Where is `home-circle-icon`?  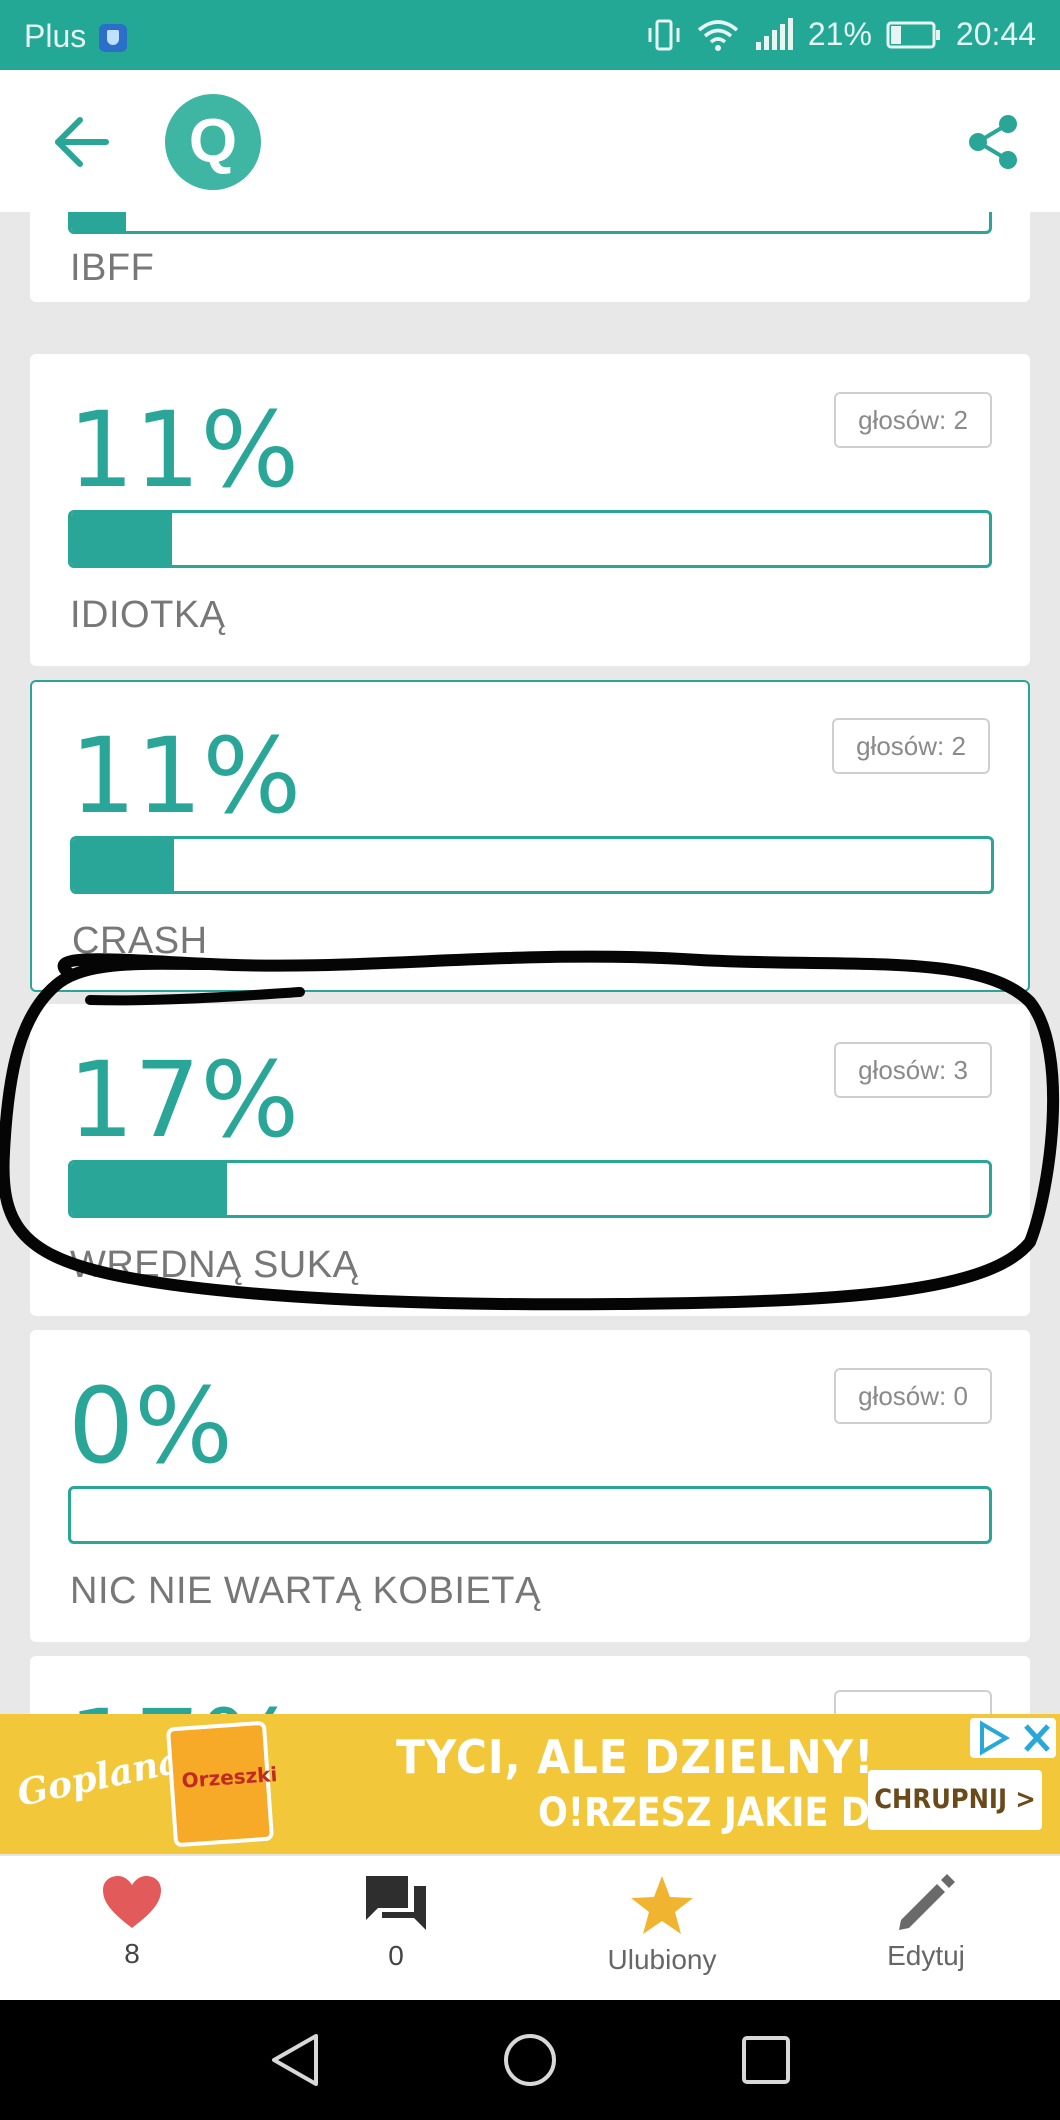 home-circle-icon is located at coordinates (530, 2060).